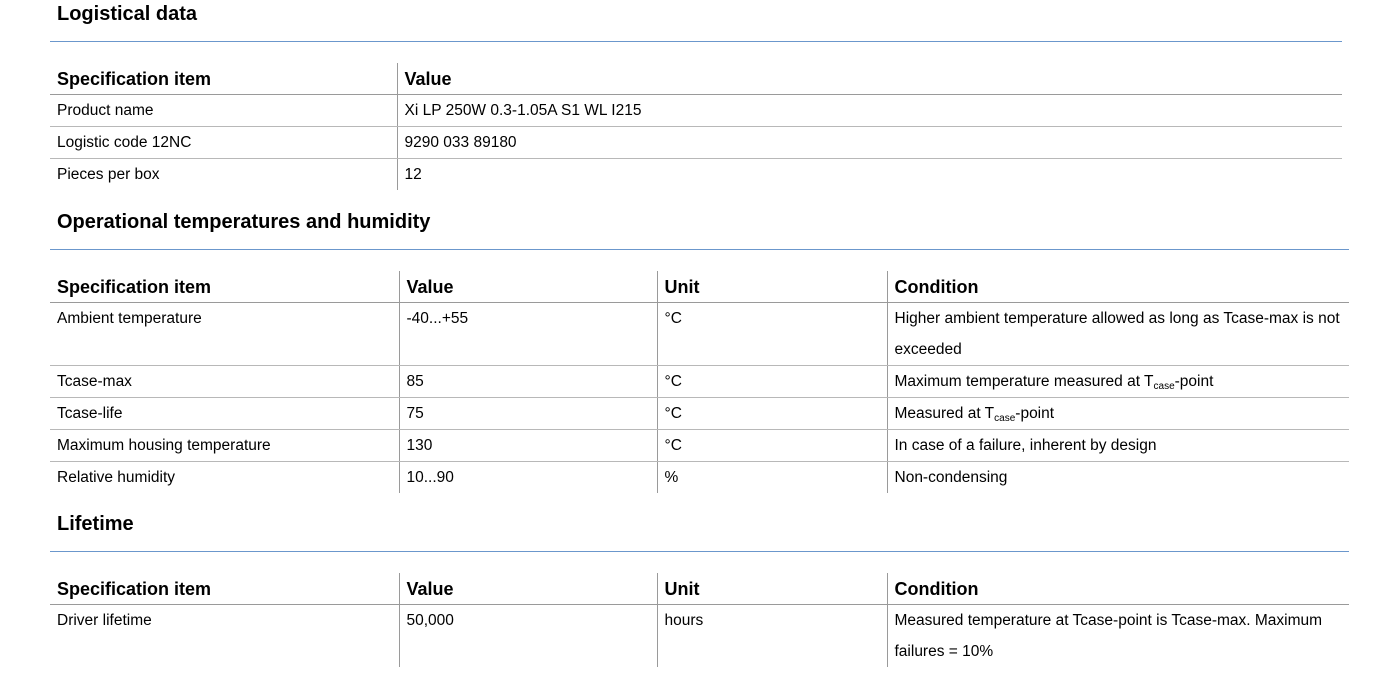  Describe the element at coordinates (527, 413) in the screenshot. I see `cell-value: 75` at that location.